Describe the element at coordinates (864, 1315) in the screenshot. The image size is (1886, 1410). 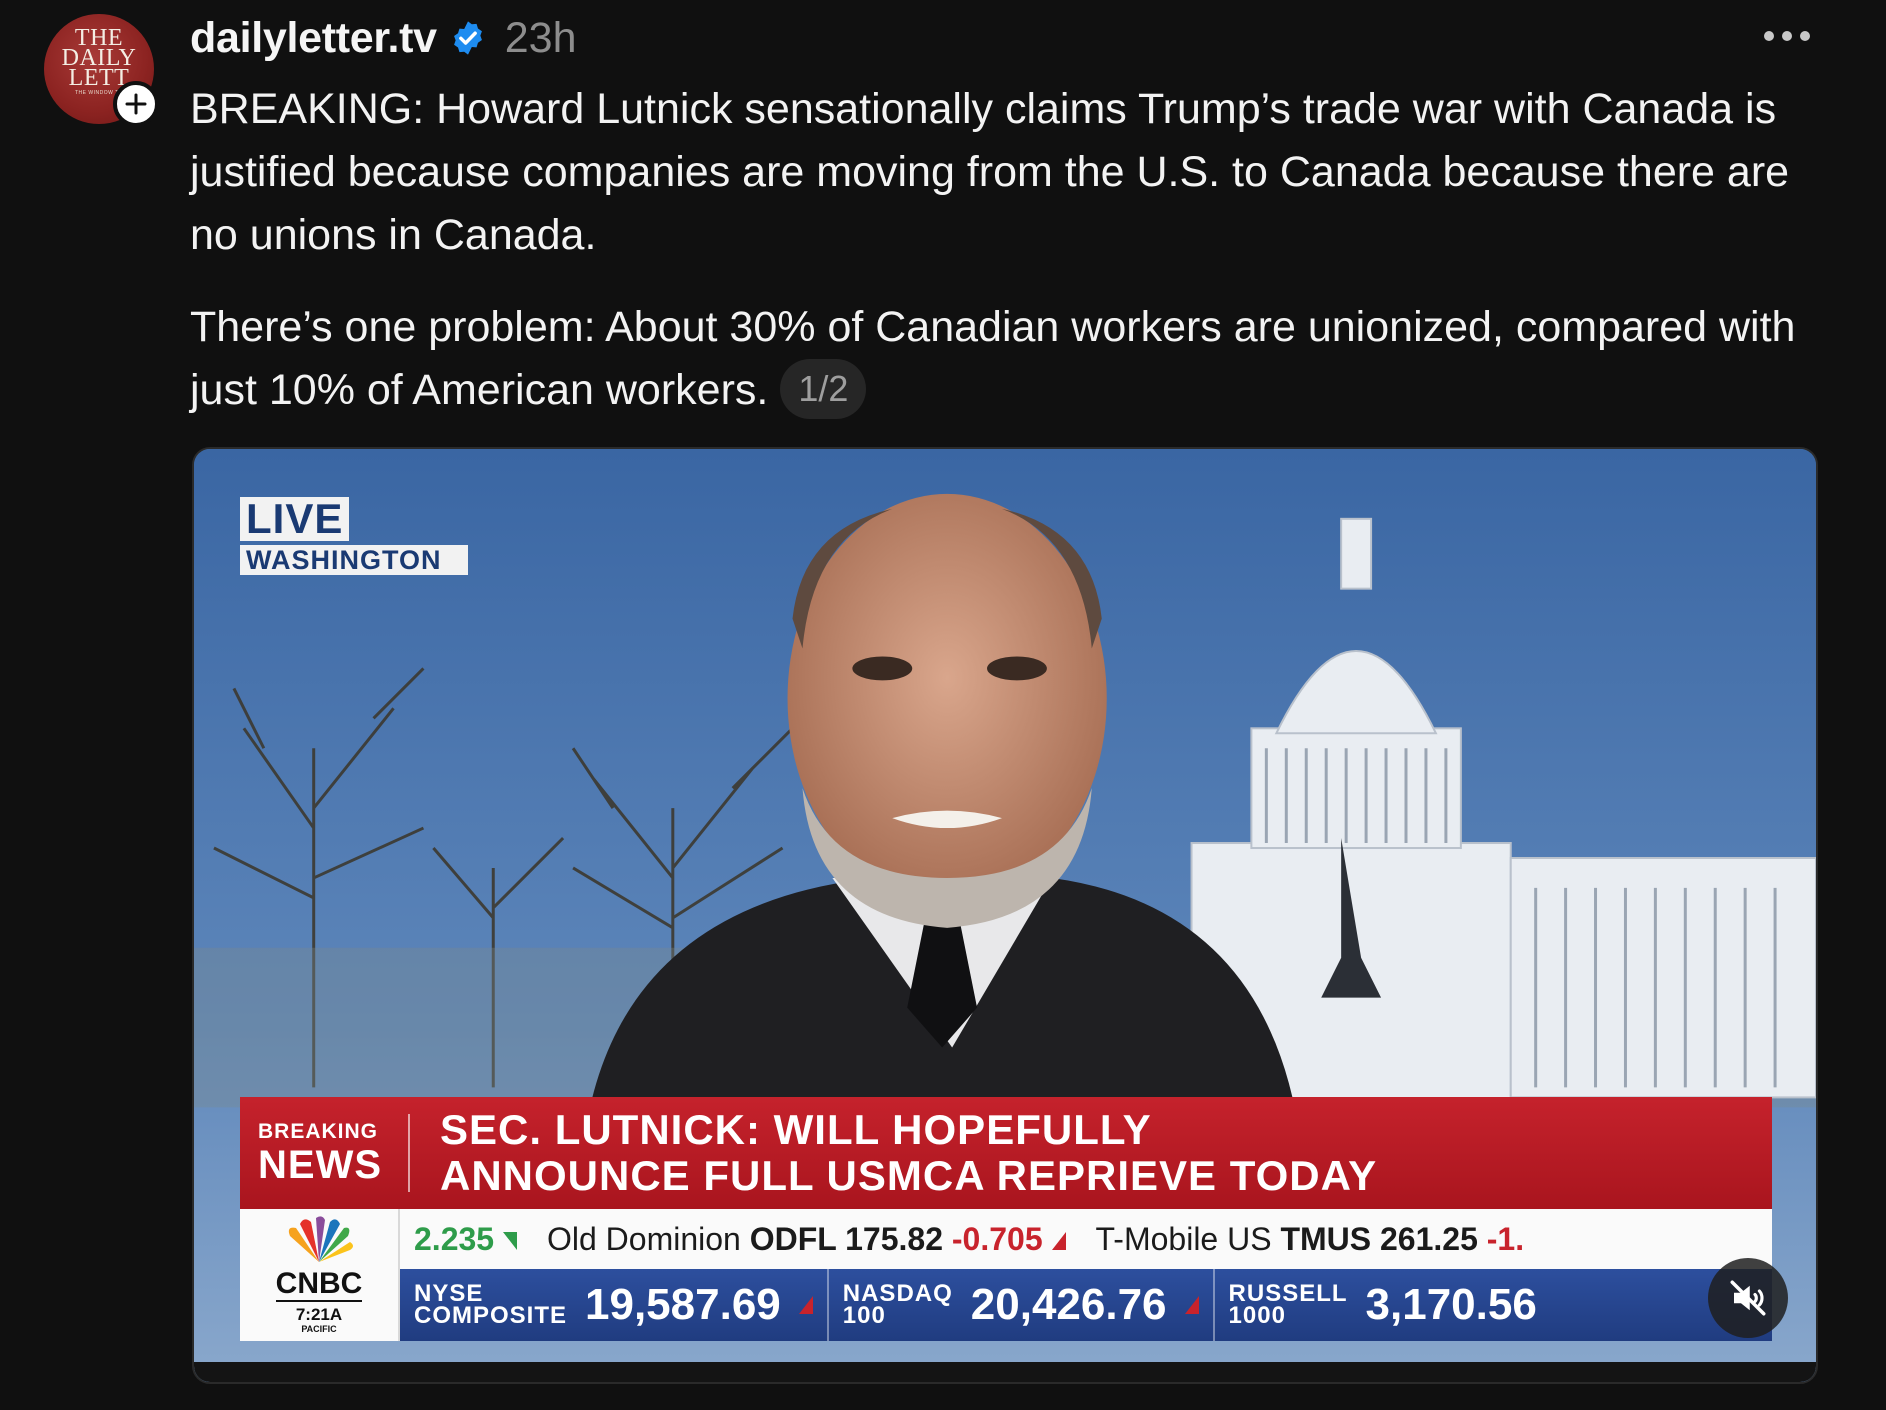
I see `index-name-line-2: 100` at that location.